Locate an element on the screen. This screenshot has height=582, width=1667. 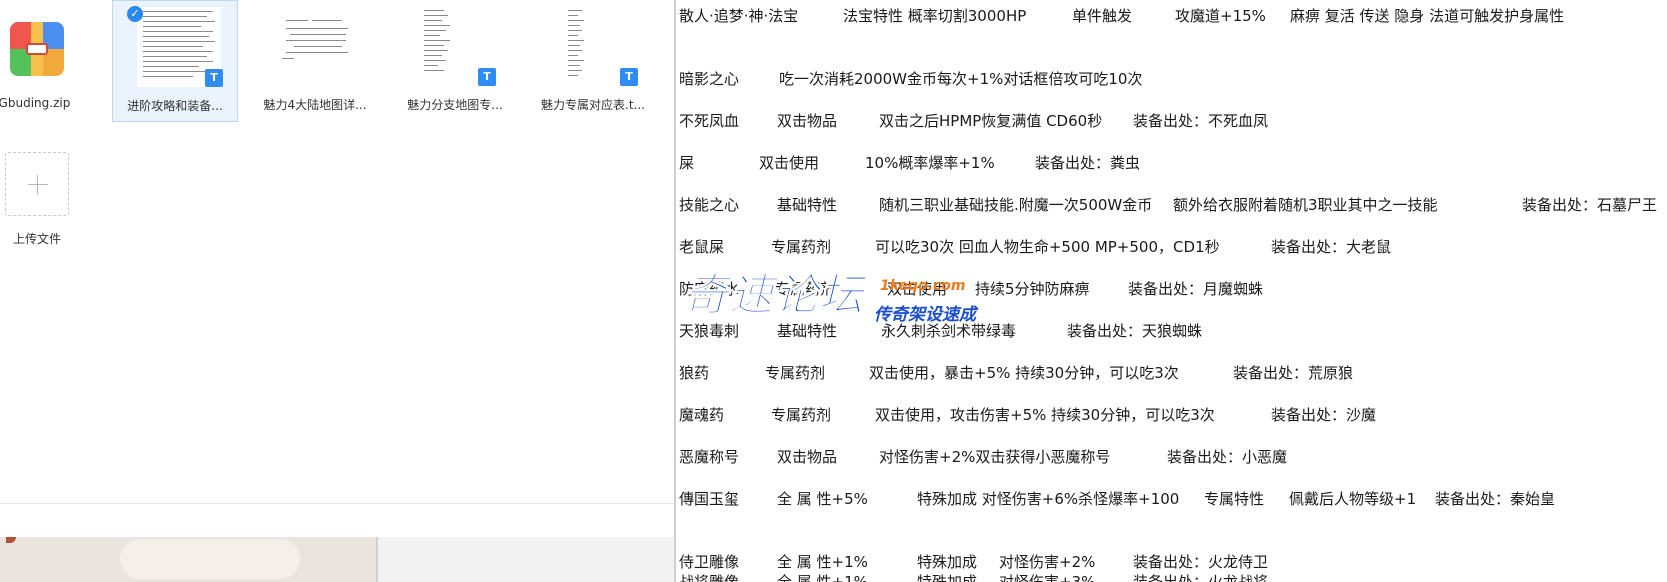
item-attribute: 双击使用，暴击+5% 持续30分钟，可以吃3次 is located at coordinates (1024, 373).